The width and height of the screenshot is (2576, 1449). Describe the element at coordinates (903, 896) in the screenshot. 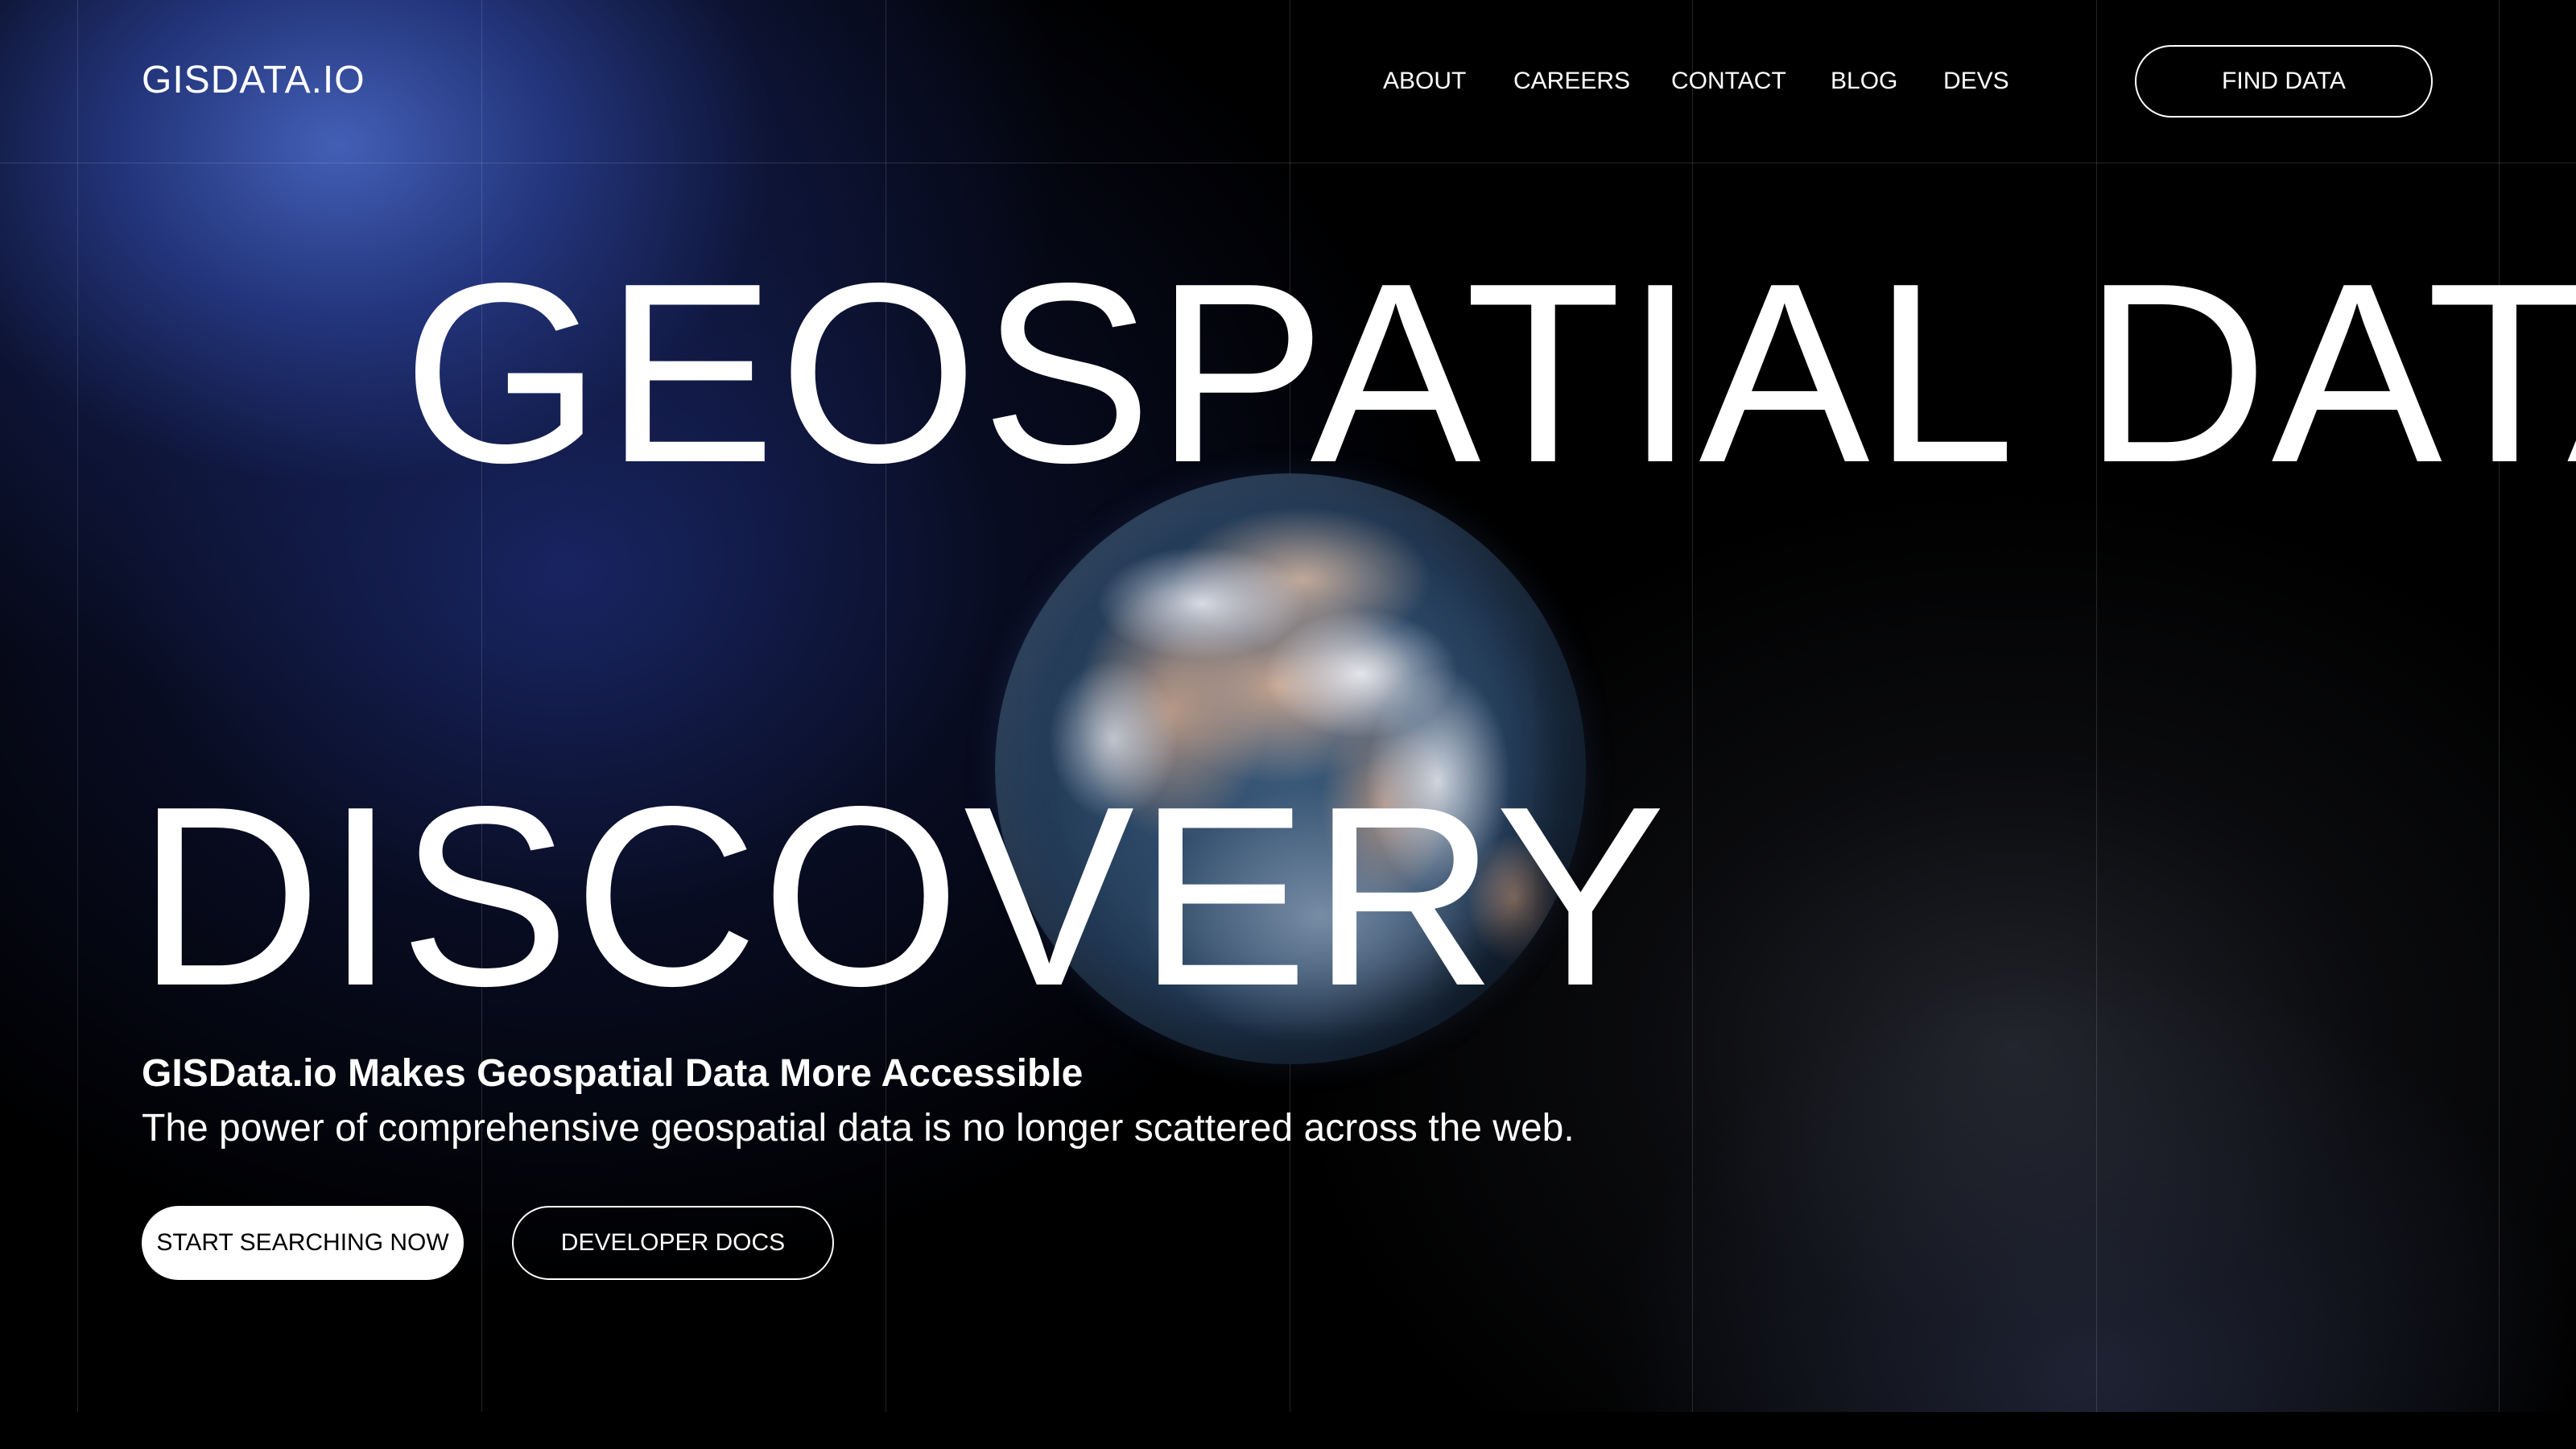

I see `hero-title-line-2: DISCOVERY` at that location.